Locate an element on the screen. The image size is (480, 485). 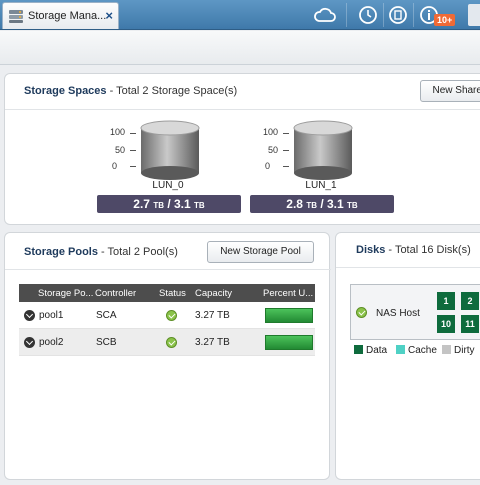
disk-slot: 1 is located at coordinates (446, 301).